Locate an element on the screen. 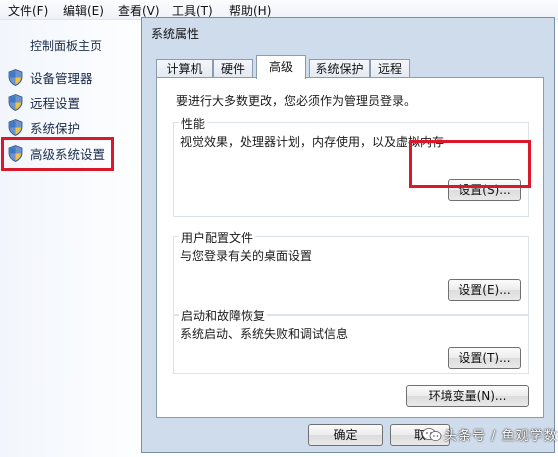 Image resolution: width=558 pixels, height=457 pixels. tab-advanced: 高级 is located at coordinates (281, 67).